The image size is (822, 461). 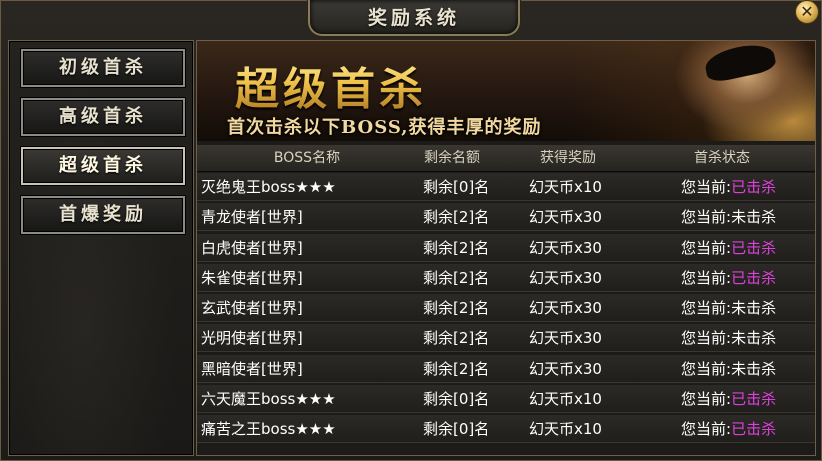 I want to click on boss-name: 白虎使者[世界], so click(x=252, y=247).